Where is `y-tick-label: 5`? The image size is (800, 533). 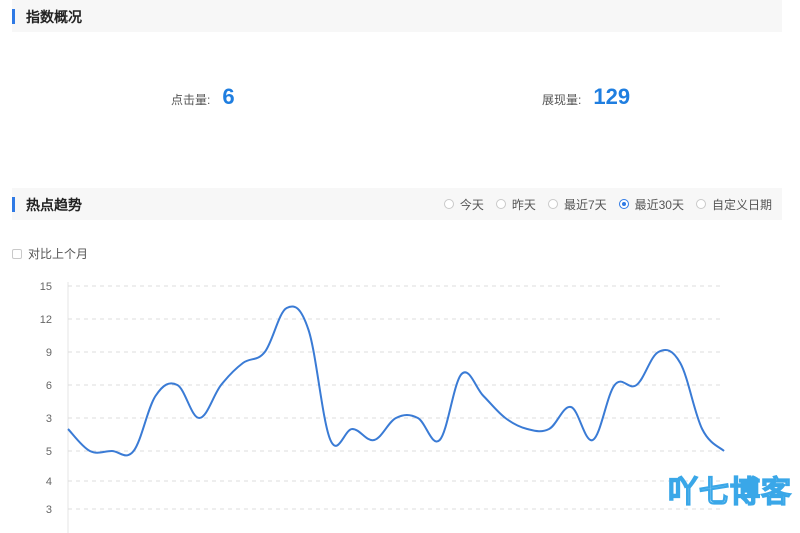 y-tick-label: 5 is located at coordinates (49, 452).